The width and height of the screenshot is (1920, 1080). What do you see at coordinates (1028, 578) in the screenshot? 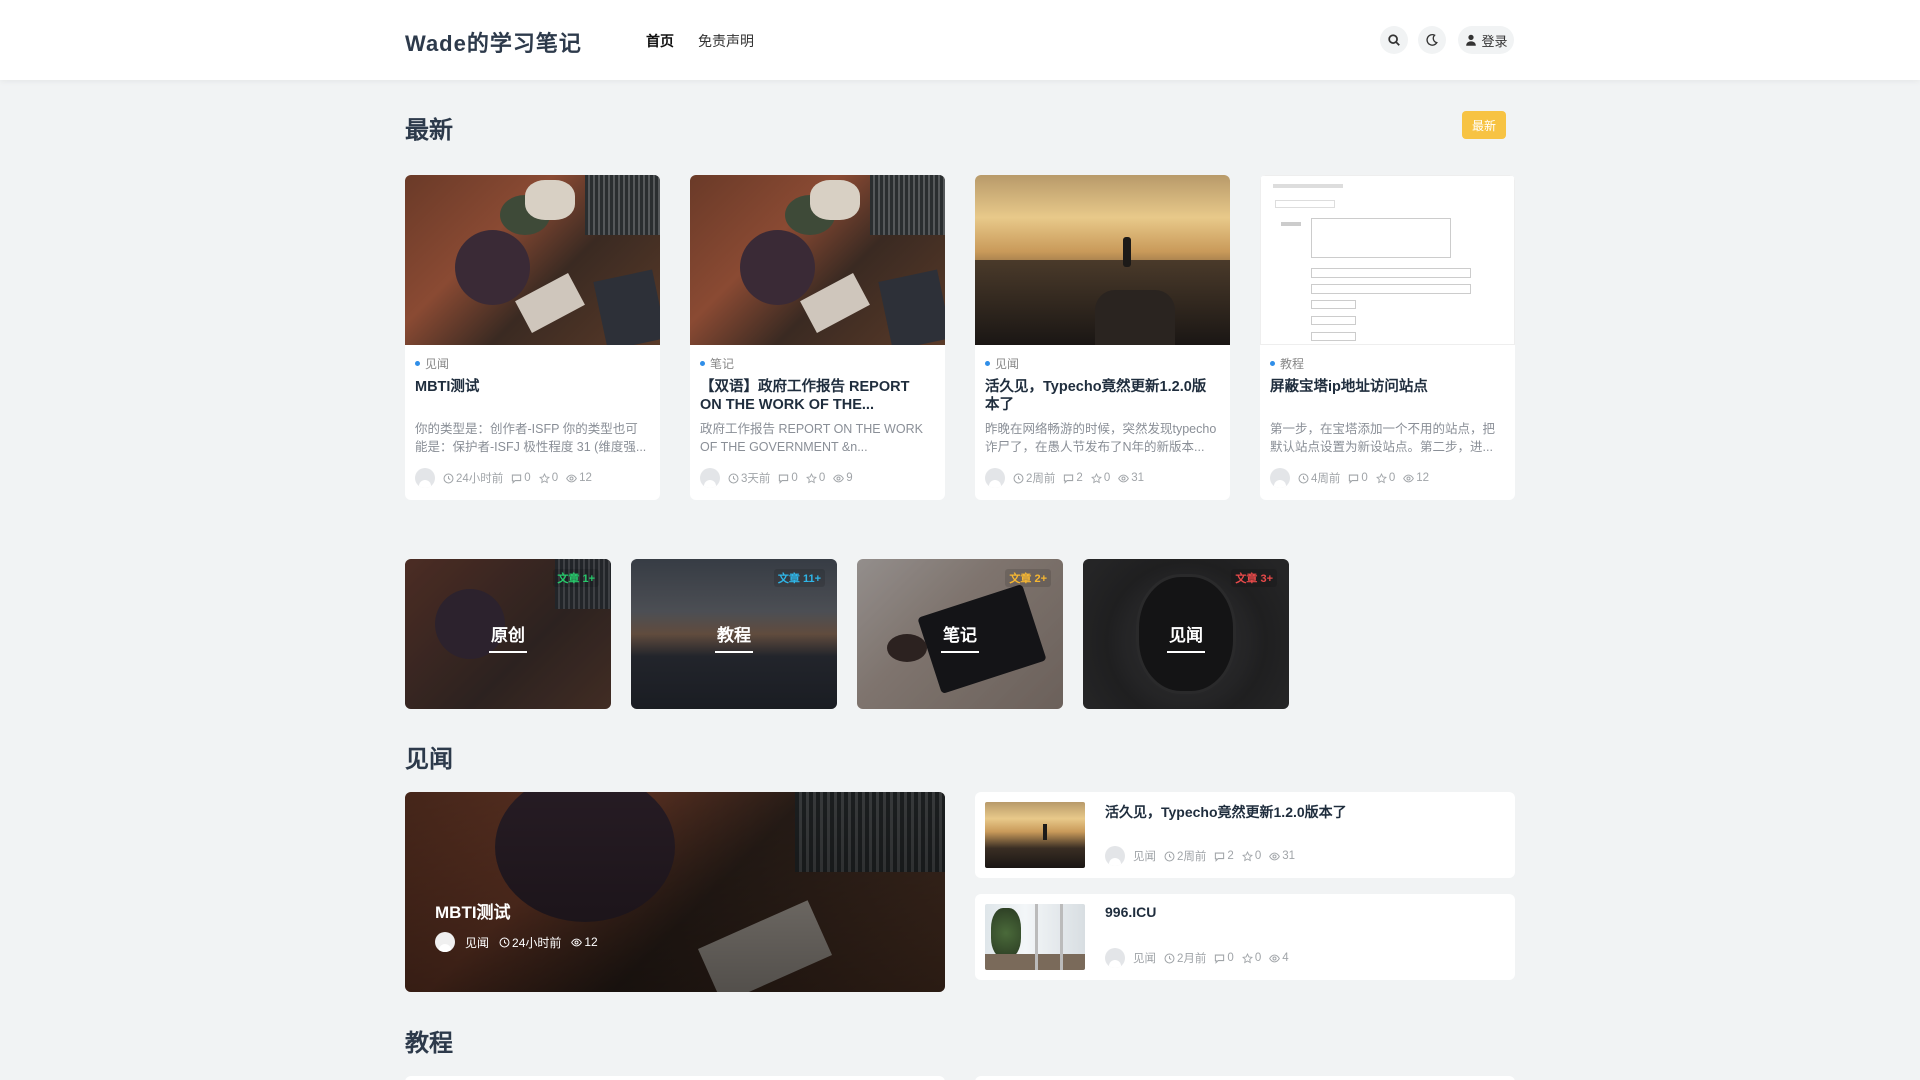
I see `category-count-badge: 文章 2+` at bounding box center [1028, 578].